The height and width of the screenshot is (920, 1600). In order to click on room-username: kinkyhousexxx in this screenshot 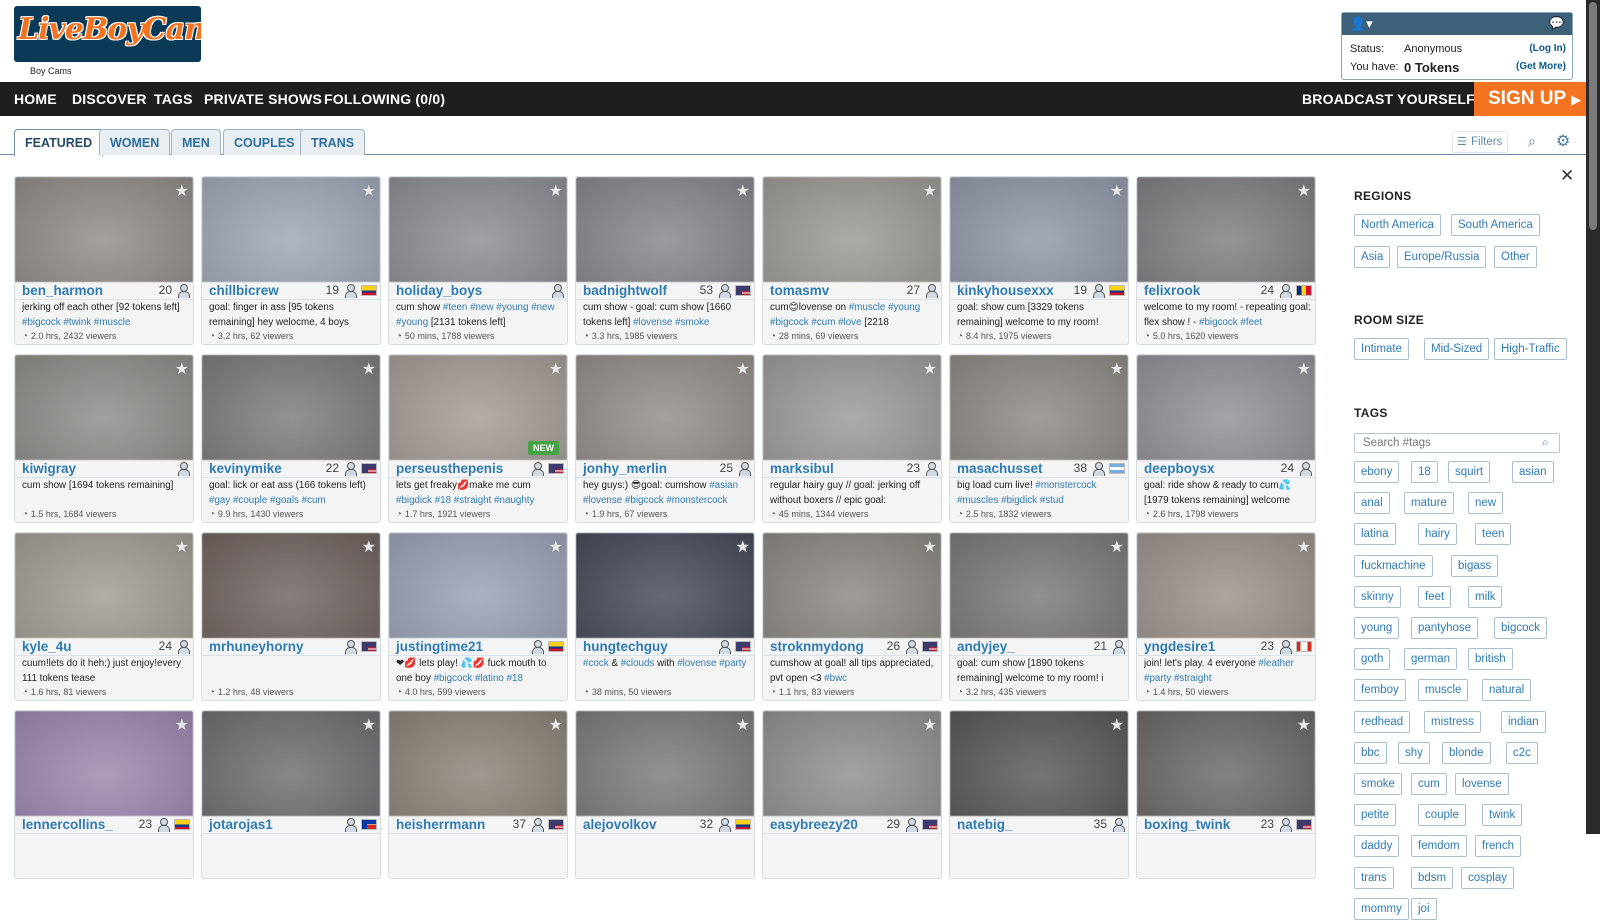, I will do `click(1005, 290)`.